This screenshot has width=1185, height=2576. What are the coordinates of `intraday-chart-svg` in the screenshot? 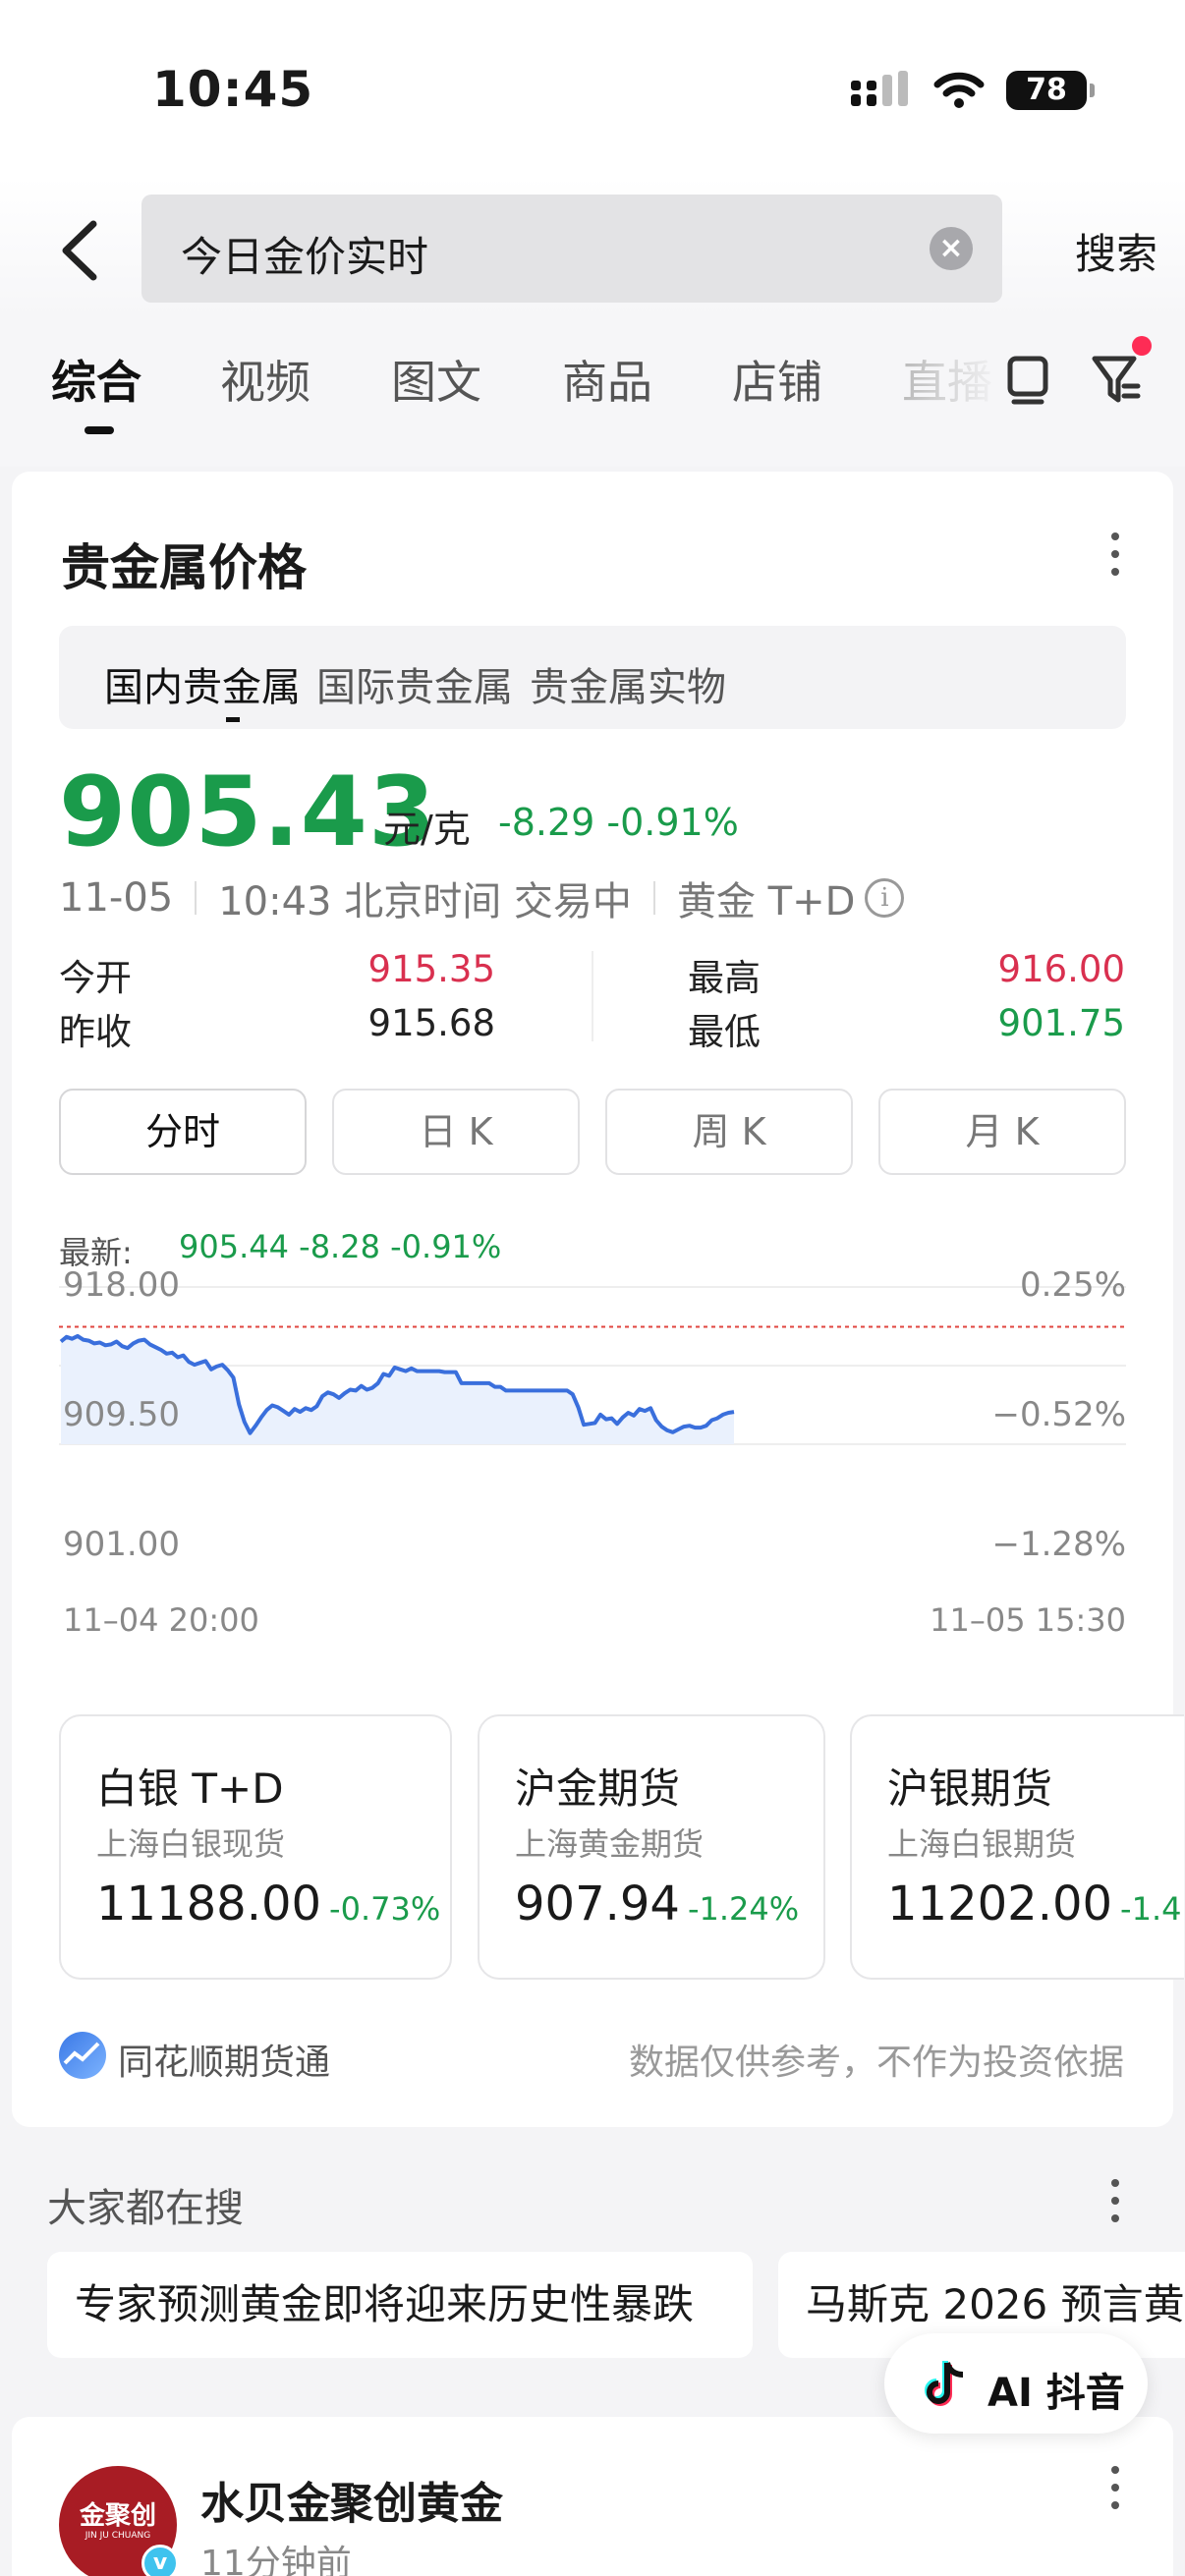 It's located at (592, 1365).